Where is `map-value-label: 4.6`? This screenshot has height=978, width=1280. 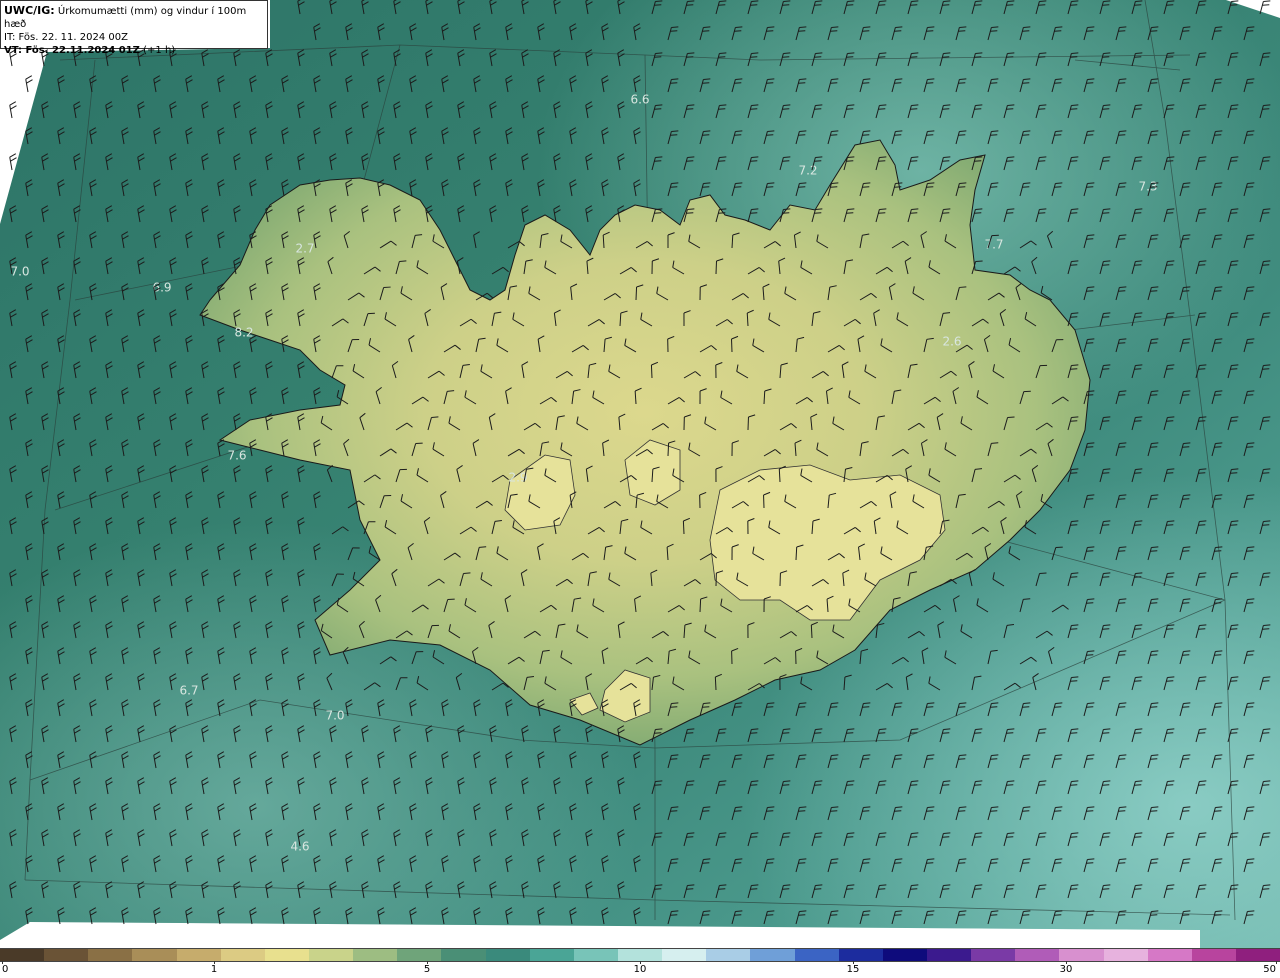
map-value-label: 4.6 is located at coordinates (299, 847).